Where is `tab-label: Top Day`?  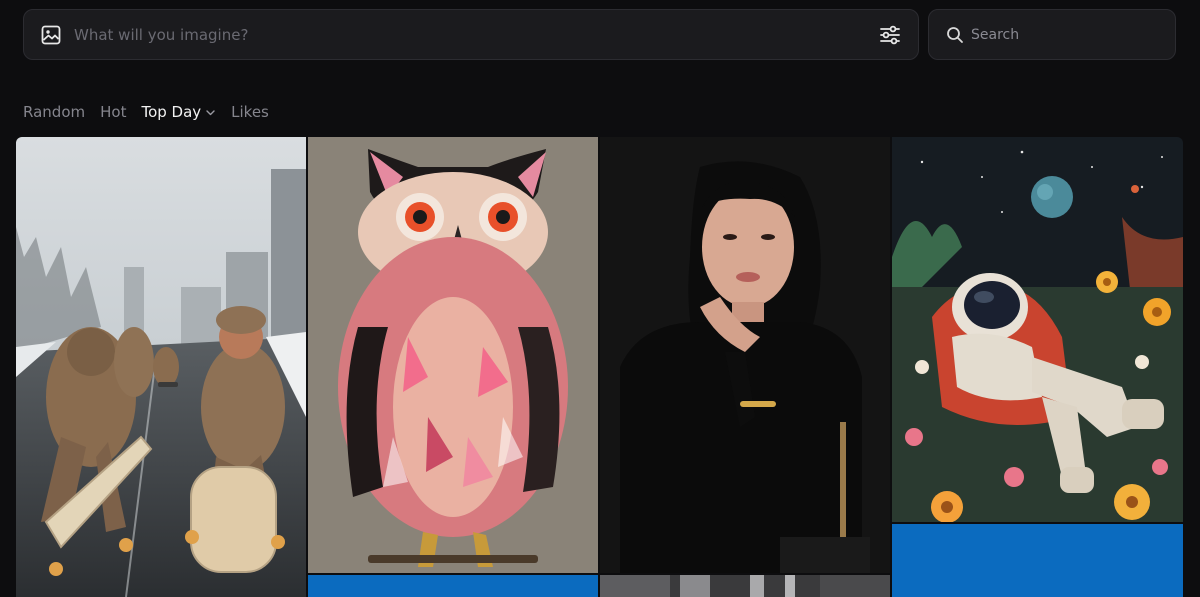
tab-label: Top Day is located at coordinates (171, 112).